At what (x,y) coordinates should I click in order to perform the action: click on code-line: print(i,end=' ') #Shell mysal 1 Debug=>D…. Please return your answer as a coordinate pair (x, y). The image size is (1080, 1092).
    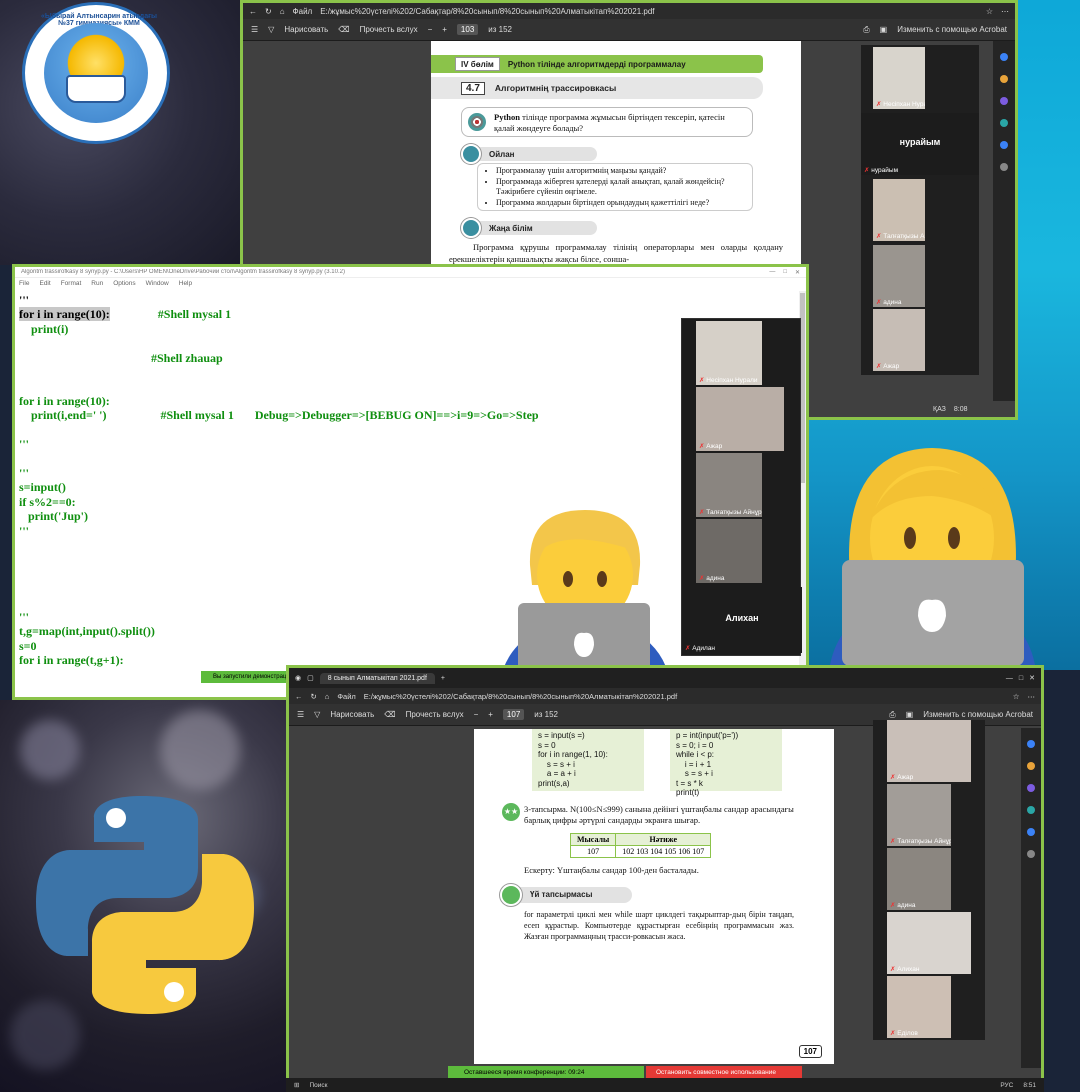
    Looking at the image, I should click on (279, 415).